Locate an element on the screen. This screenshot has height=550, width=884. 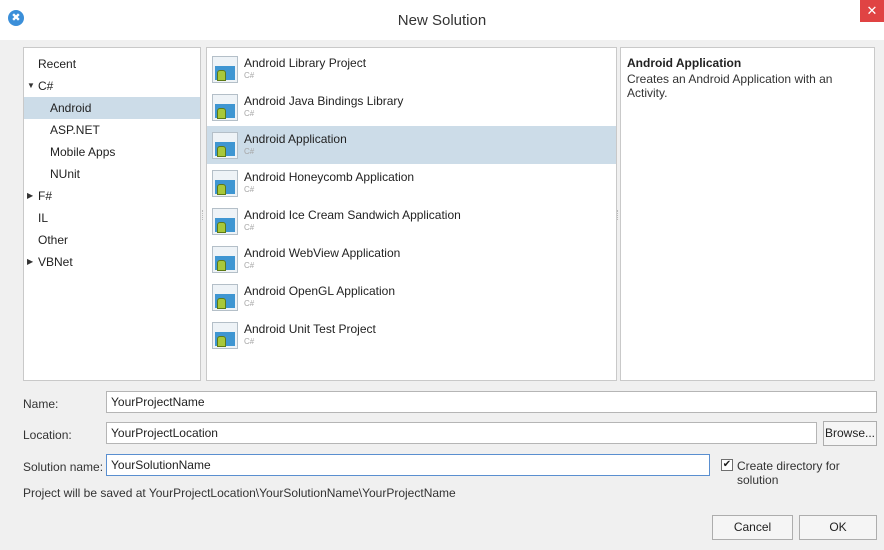
template-name: Android OpenGL Application is located at coordinates (319, 291).